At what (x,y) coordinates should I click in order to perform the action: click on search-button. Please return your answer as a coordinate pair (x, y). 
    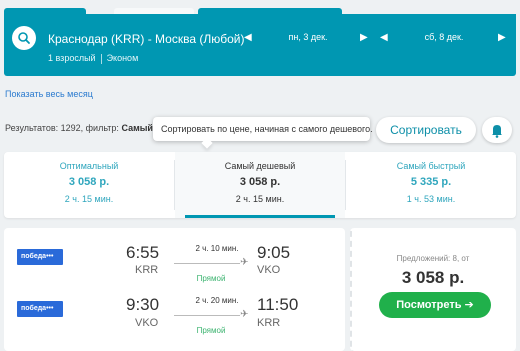
    Looking at the image, I should click on (24, 38).